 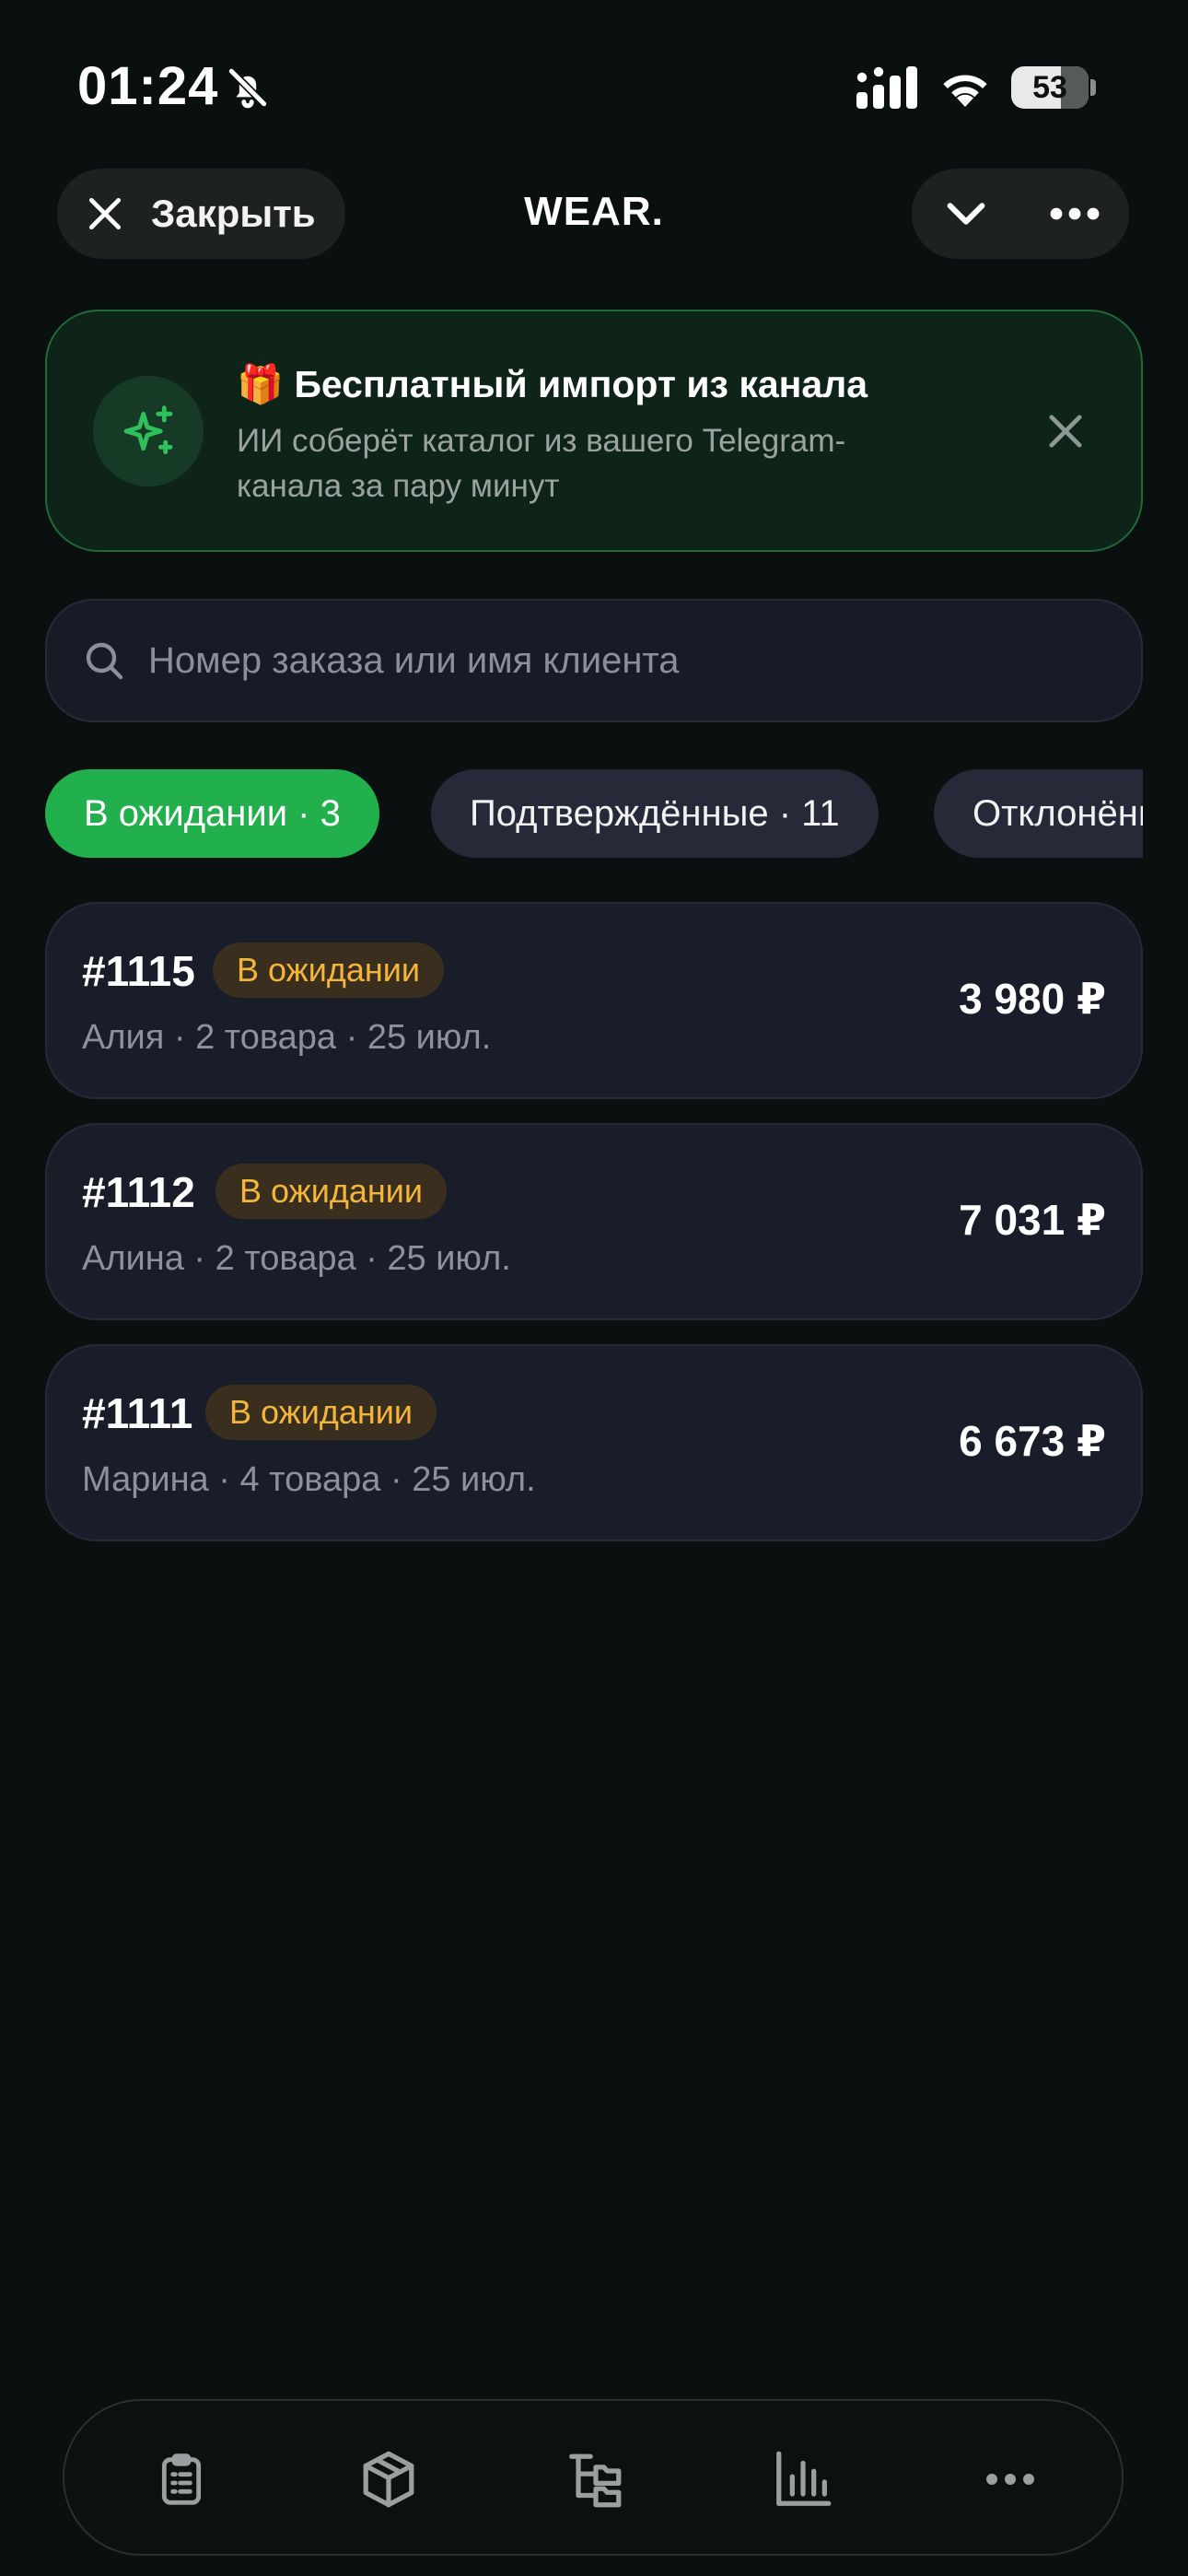 I want to click on clipboard-icon, so click(x=181, y=2479).